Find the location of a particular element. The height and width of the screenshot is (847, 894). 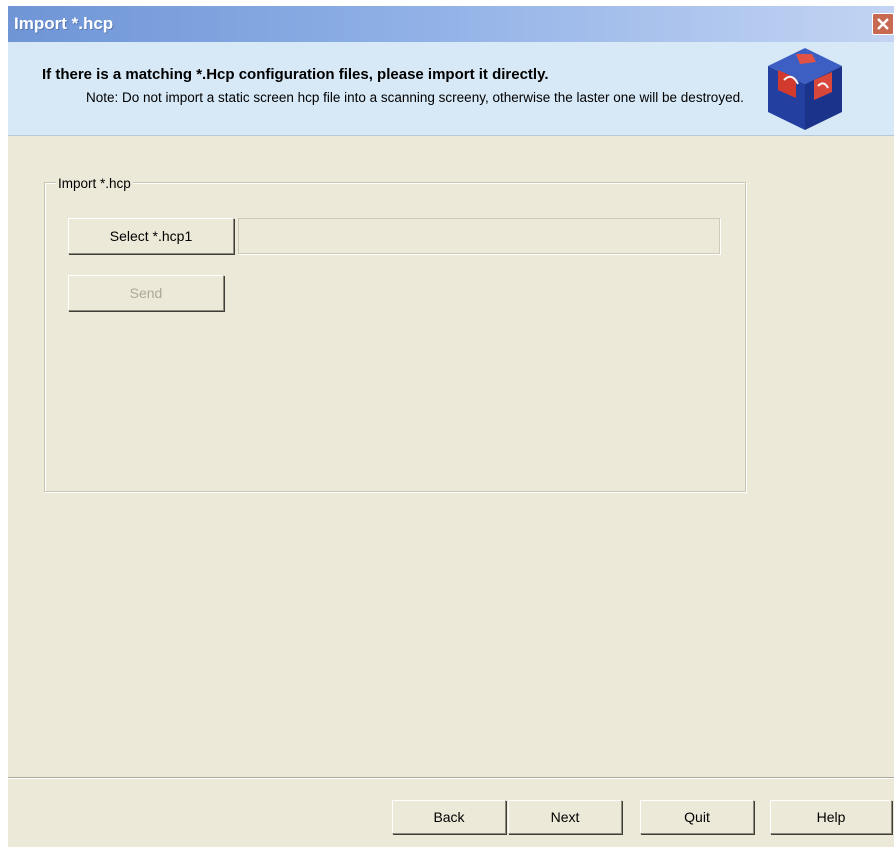

close-x-icon is located at coordinates (883, 24).